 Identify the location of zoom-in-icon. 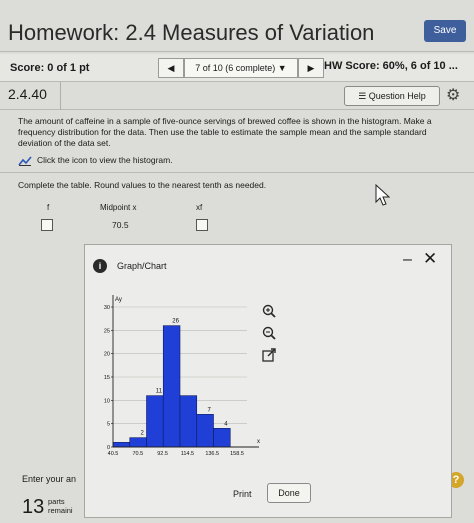
(269, 311).